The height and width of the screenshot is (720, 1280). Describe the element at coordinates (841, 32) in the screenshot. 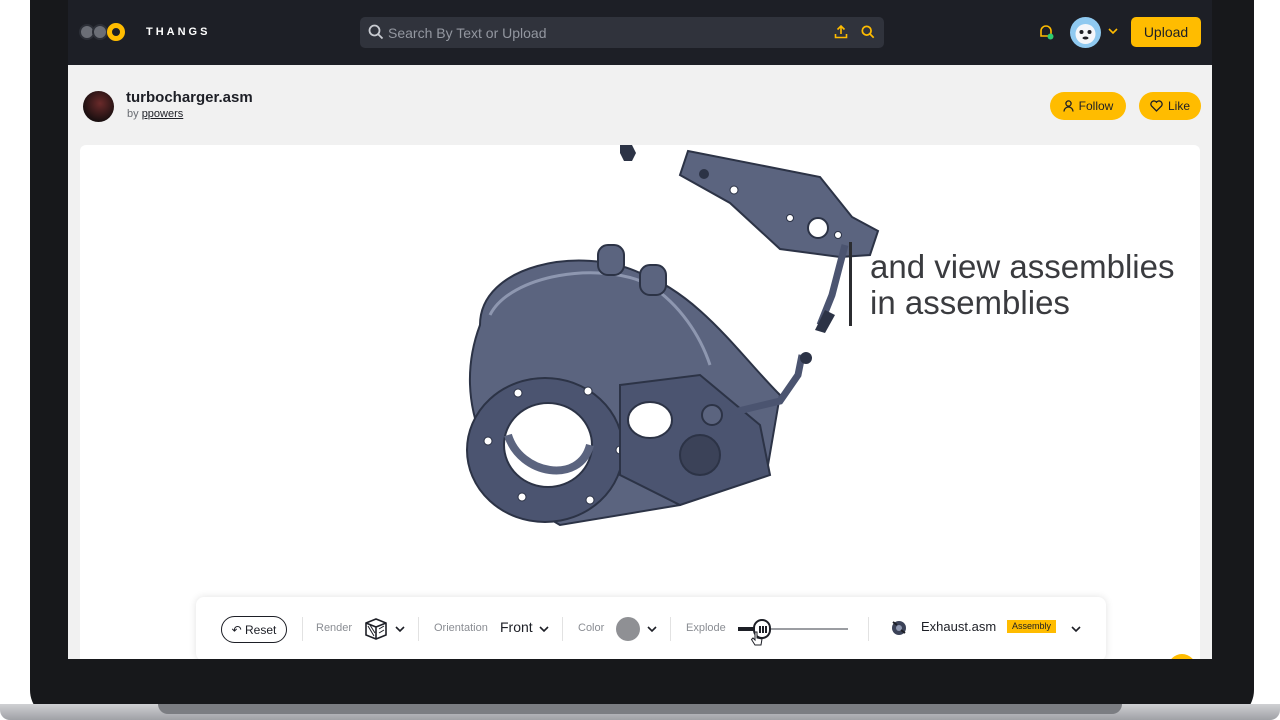

I see `upload-icon` at that location.